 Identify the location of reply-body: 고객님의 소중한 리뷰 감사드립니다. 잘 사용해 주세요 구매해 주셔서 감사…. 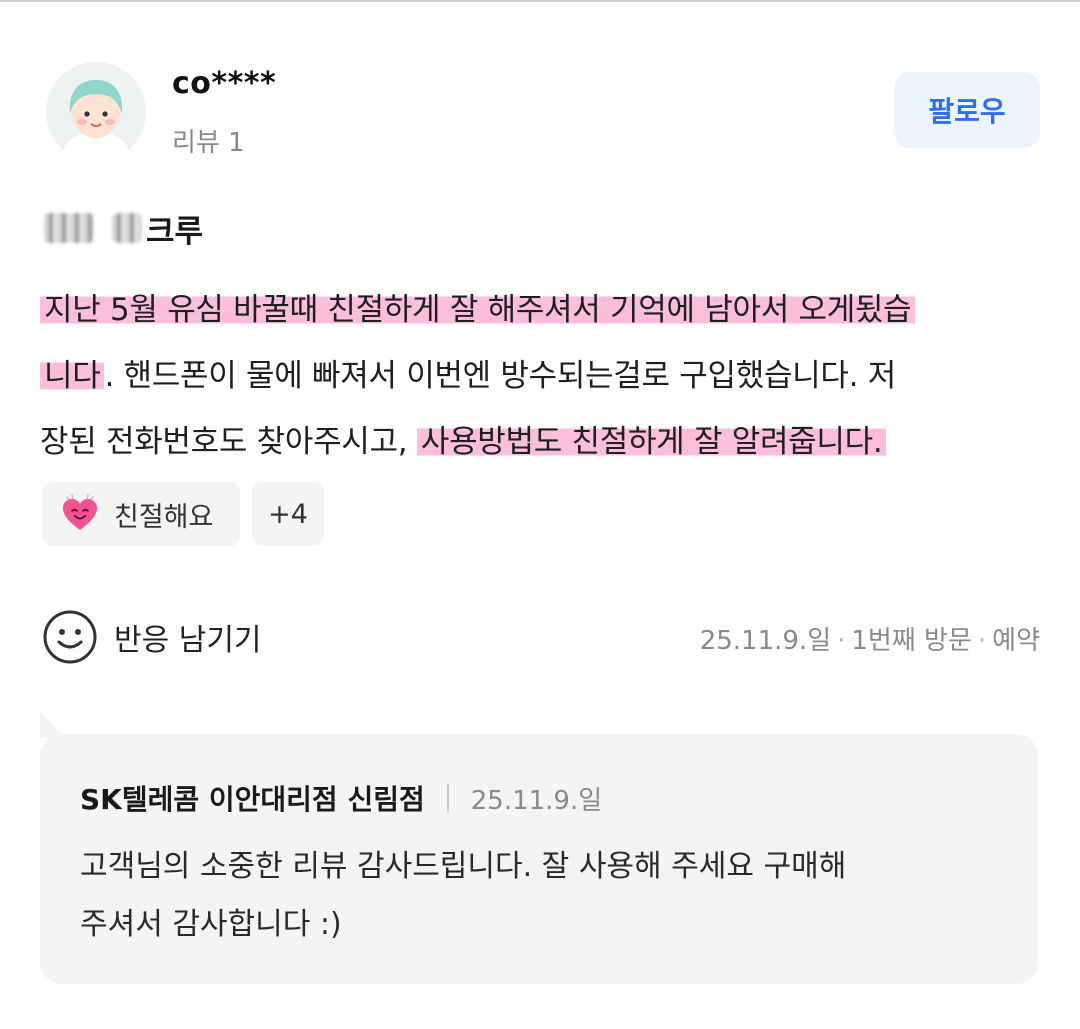
(545, 896).